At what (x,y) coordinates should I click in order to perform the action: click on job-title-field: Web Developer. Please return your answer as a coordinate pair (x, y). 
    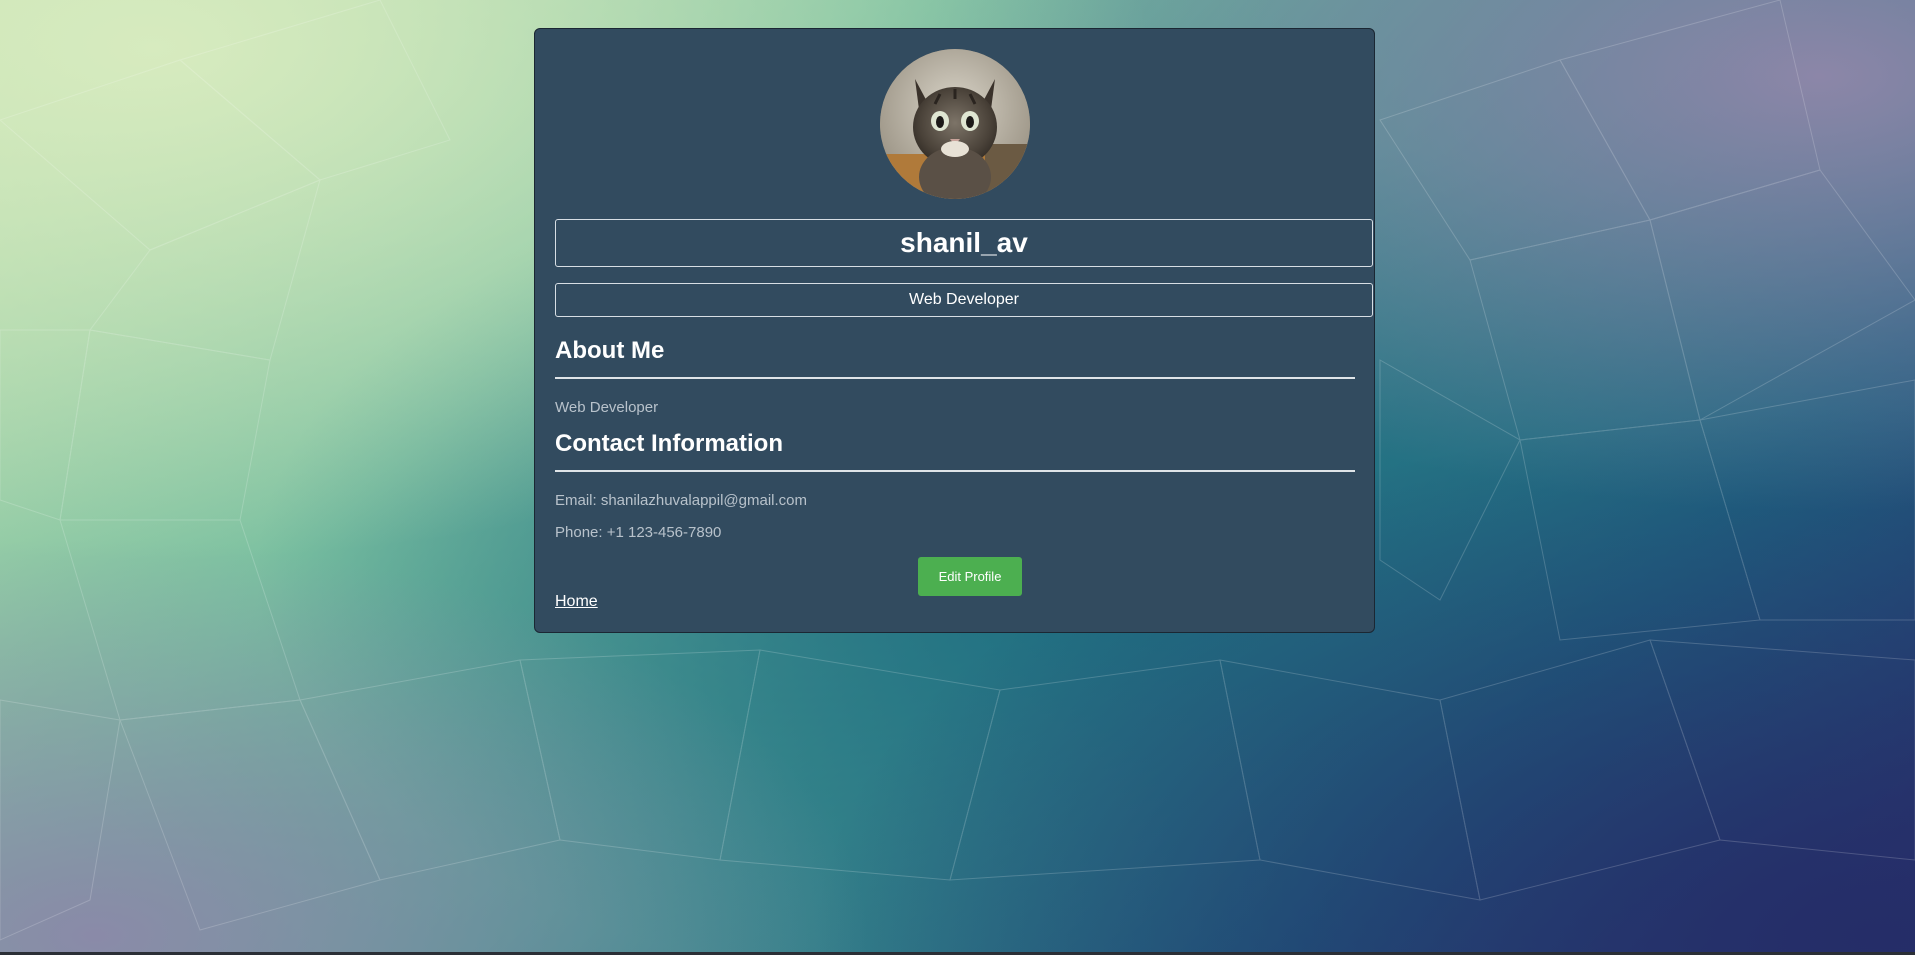
    Looking at the image, I should click on (964, 300).